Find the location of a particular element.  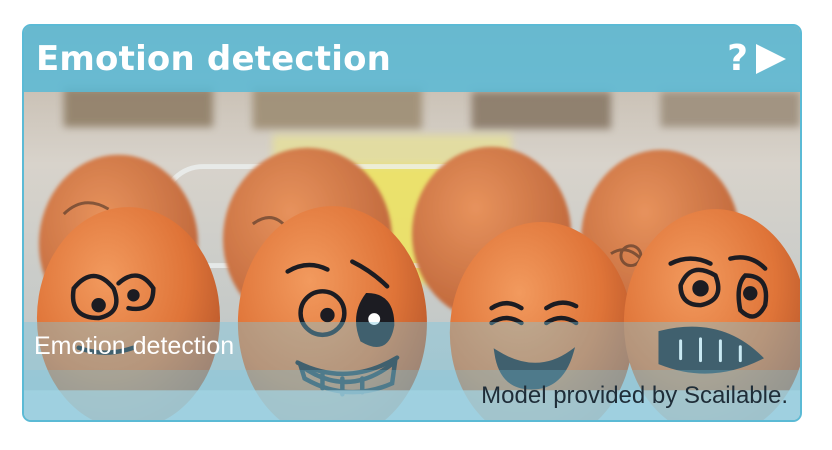

caption-band: Emotion detection is located at coordinates (412, 346).